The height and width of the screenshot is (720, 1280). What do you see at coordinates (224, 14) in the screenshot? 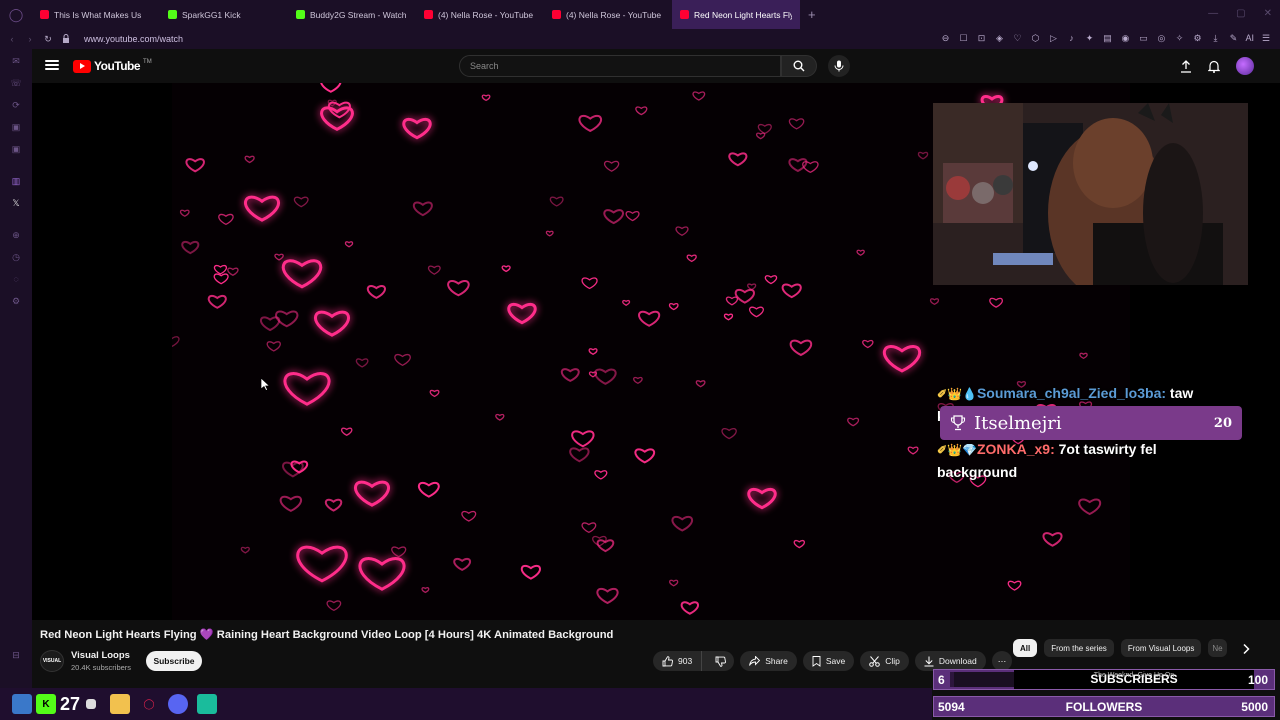
I see `browser-tab: SparkGG1 Kick` at bounding box center [224, 14].